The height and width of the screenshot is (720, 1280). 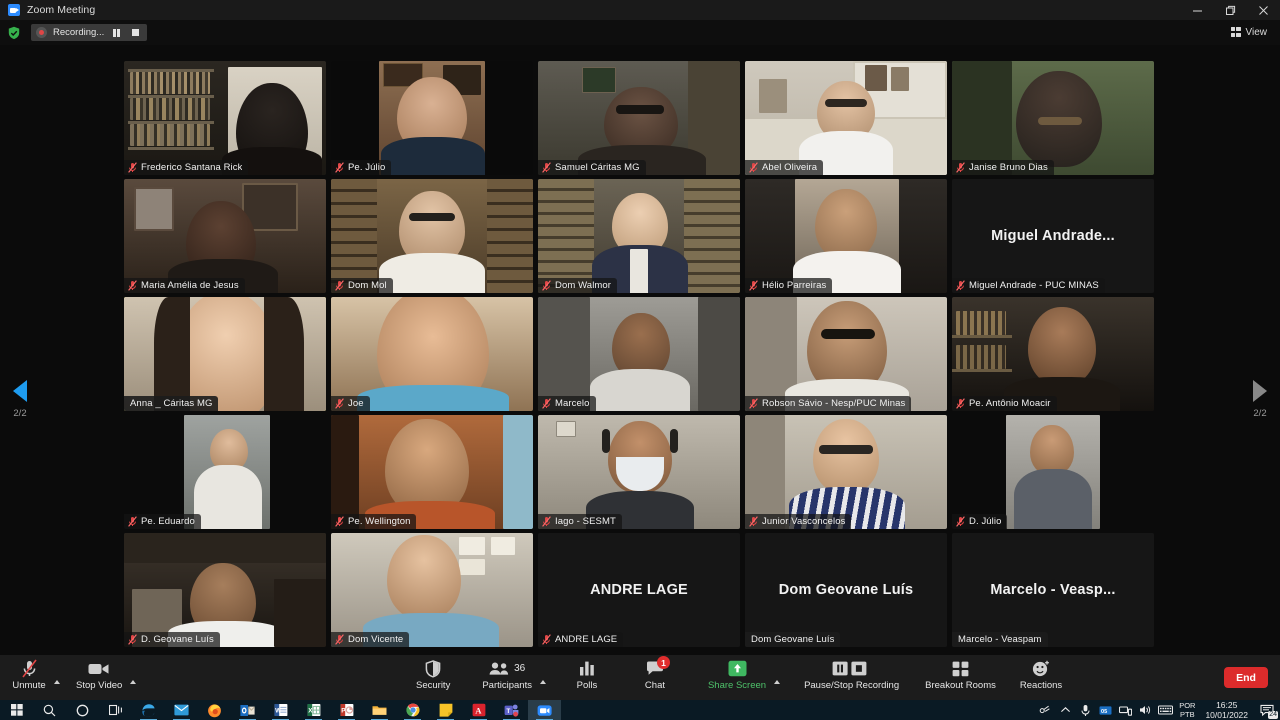 What do you see at coordinates (511, 710) in the screenshot?
I see `teams-icon: T` at bounding box center [511, 710].